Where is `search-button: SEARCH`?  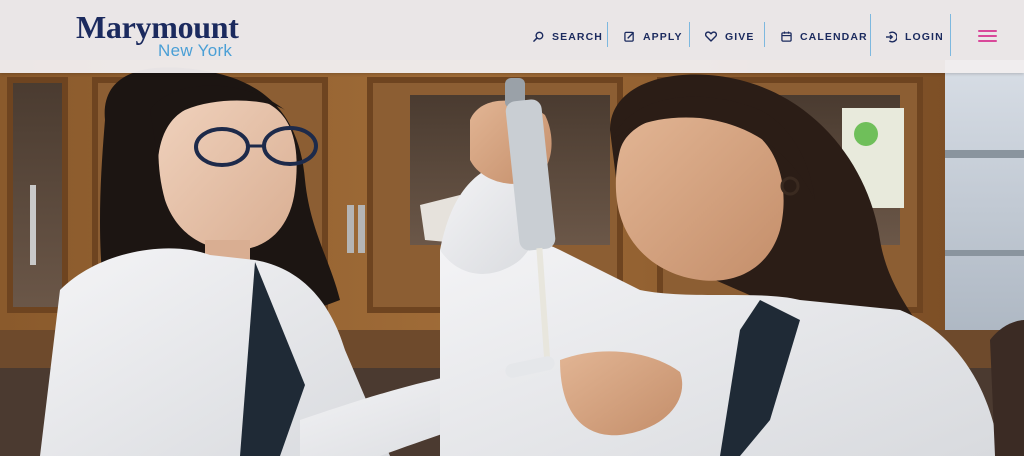
search-button: SEARCH is located at coordinates (567, 36).